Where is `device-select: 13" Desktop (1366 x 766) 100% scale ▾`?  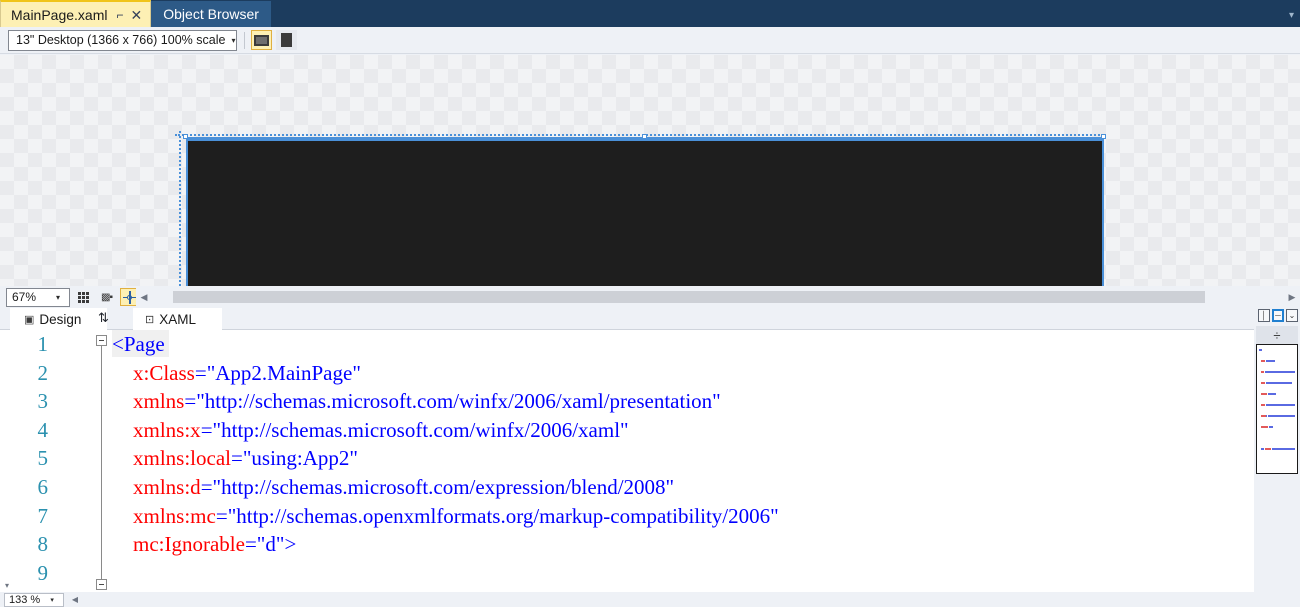
device-select: 13" Desktop (1366 x 766) 100% scale ▾ is located at coordinates (122, 40).